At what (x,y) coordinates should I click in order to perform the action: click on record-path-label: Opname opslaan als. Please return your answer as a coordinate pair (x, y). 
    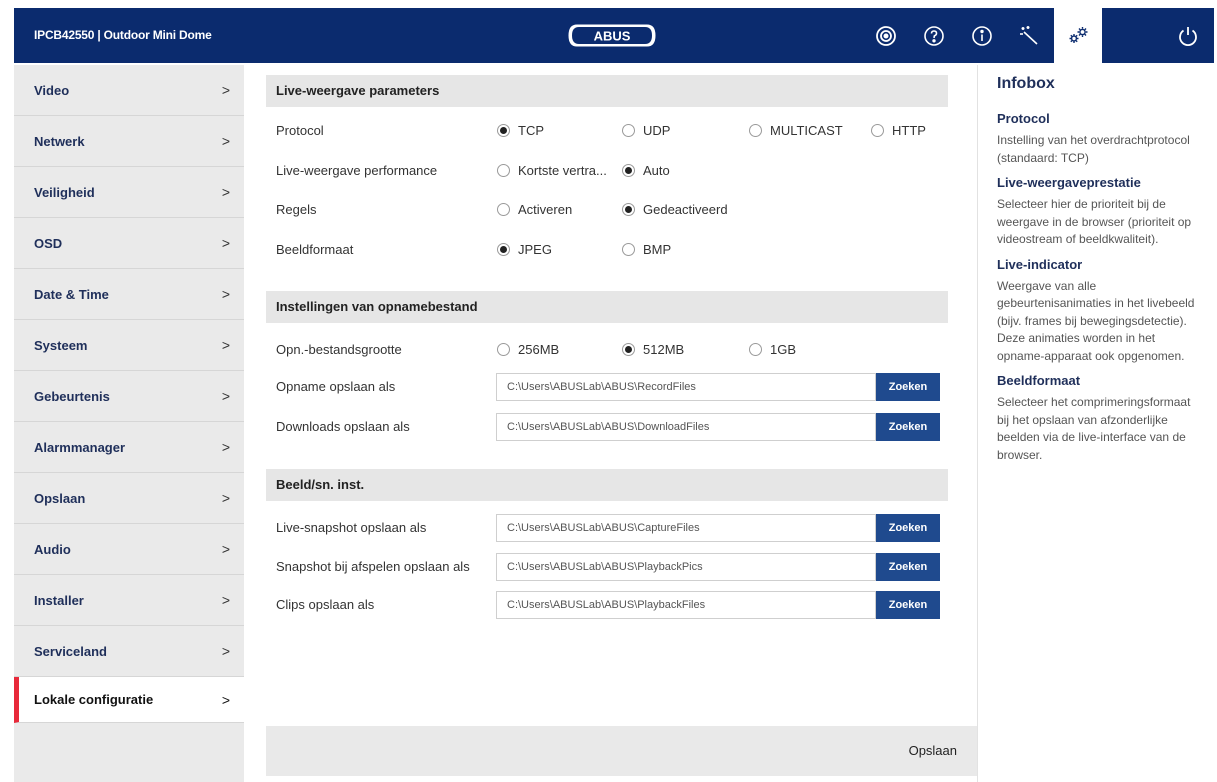
    Looking at the image, I should click on (336, 386).